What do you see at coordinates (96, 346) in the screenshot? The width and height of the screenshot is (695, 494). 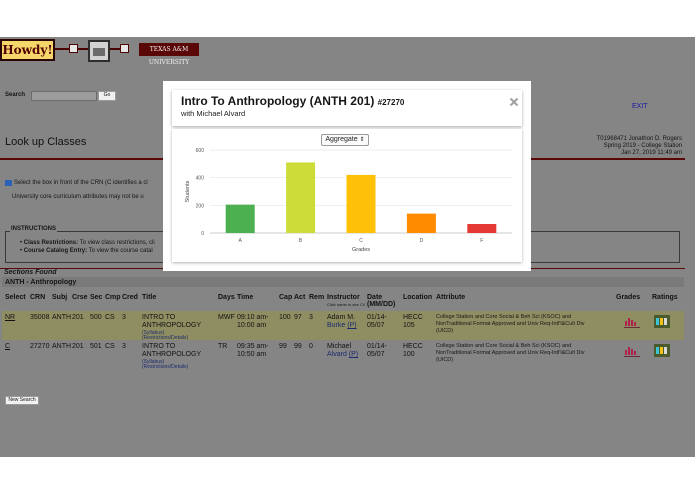 I see `sec-link: 501` at bounding box center [96, 346].